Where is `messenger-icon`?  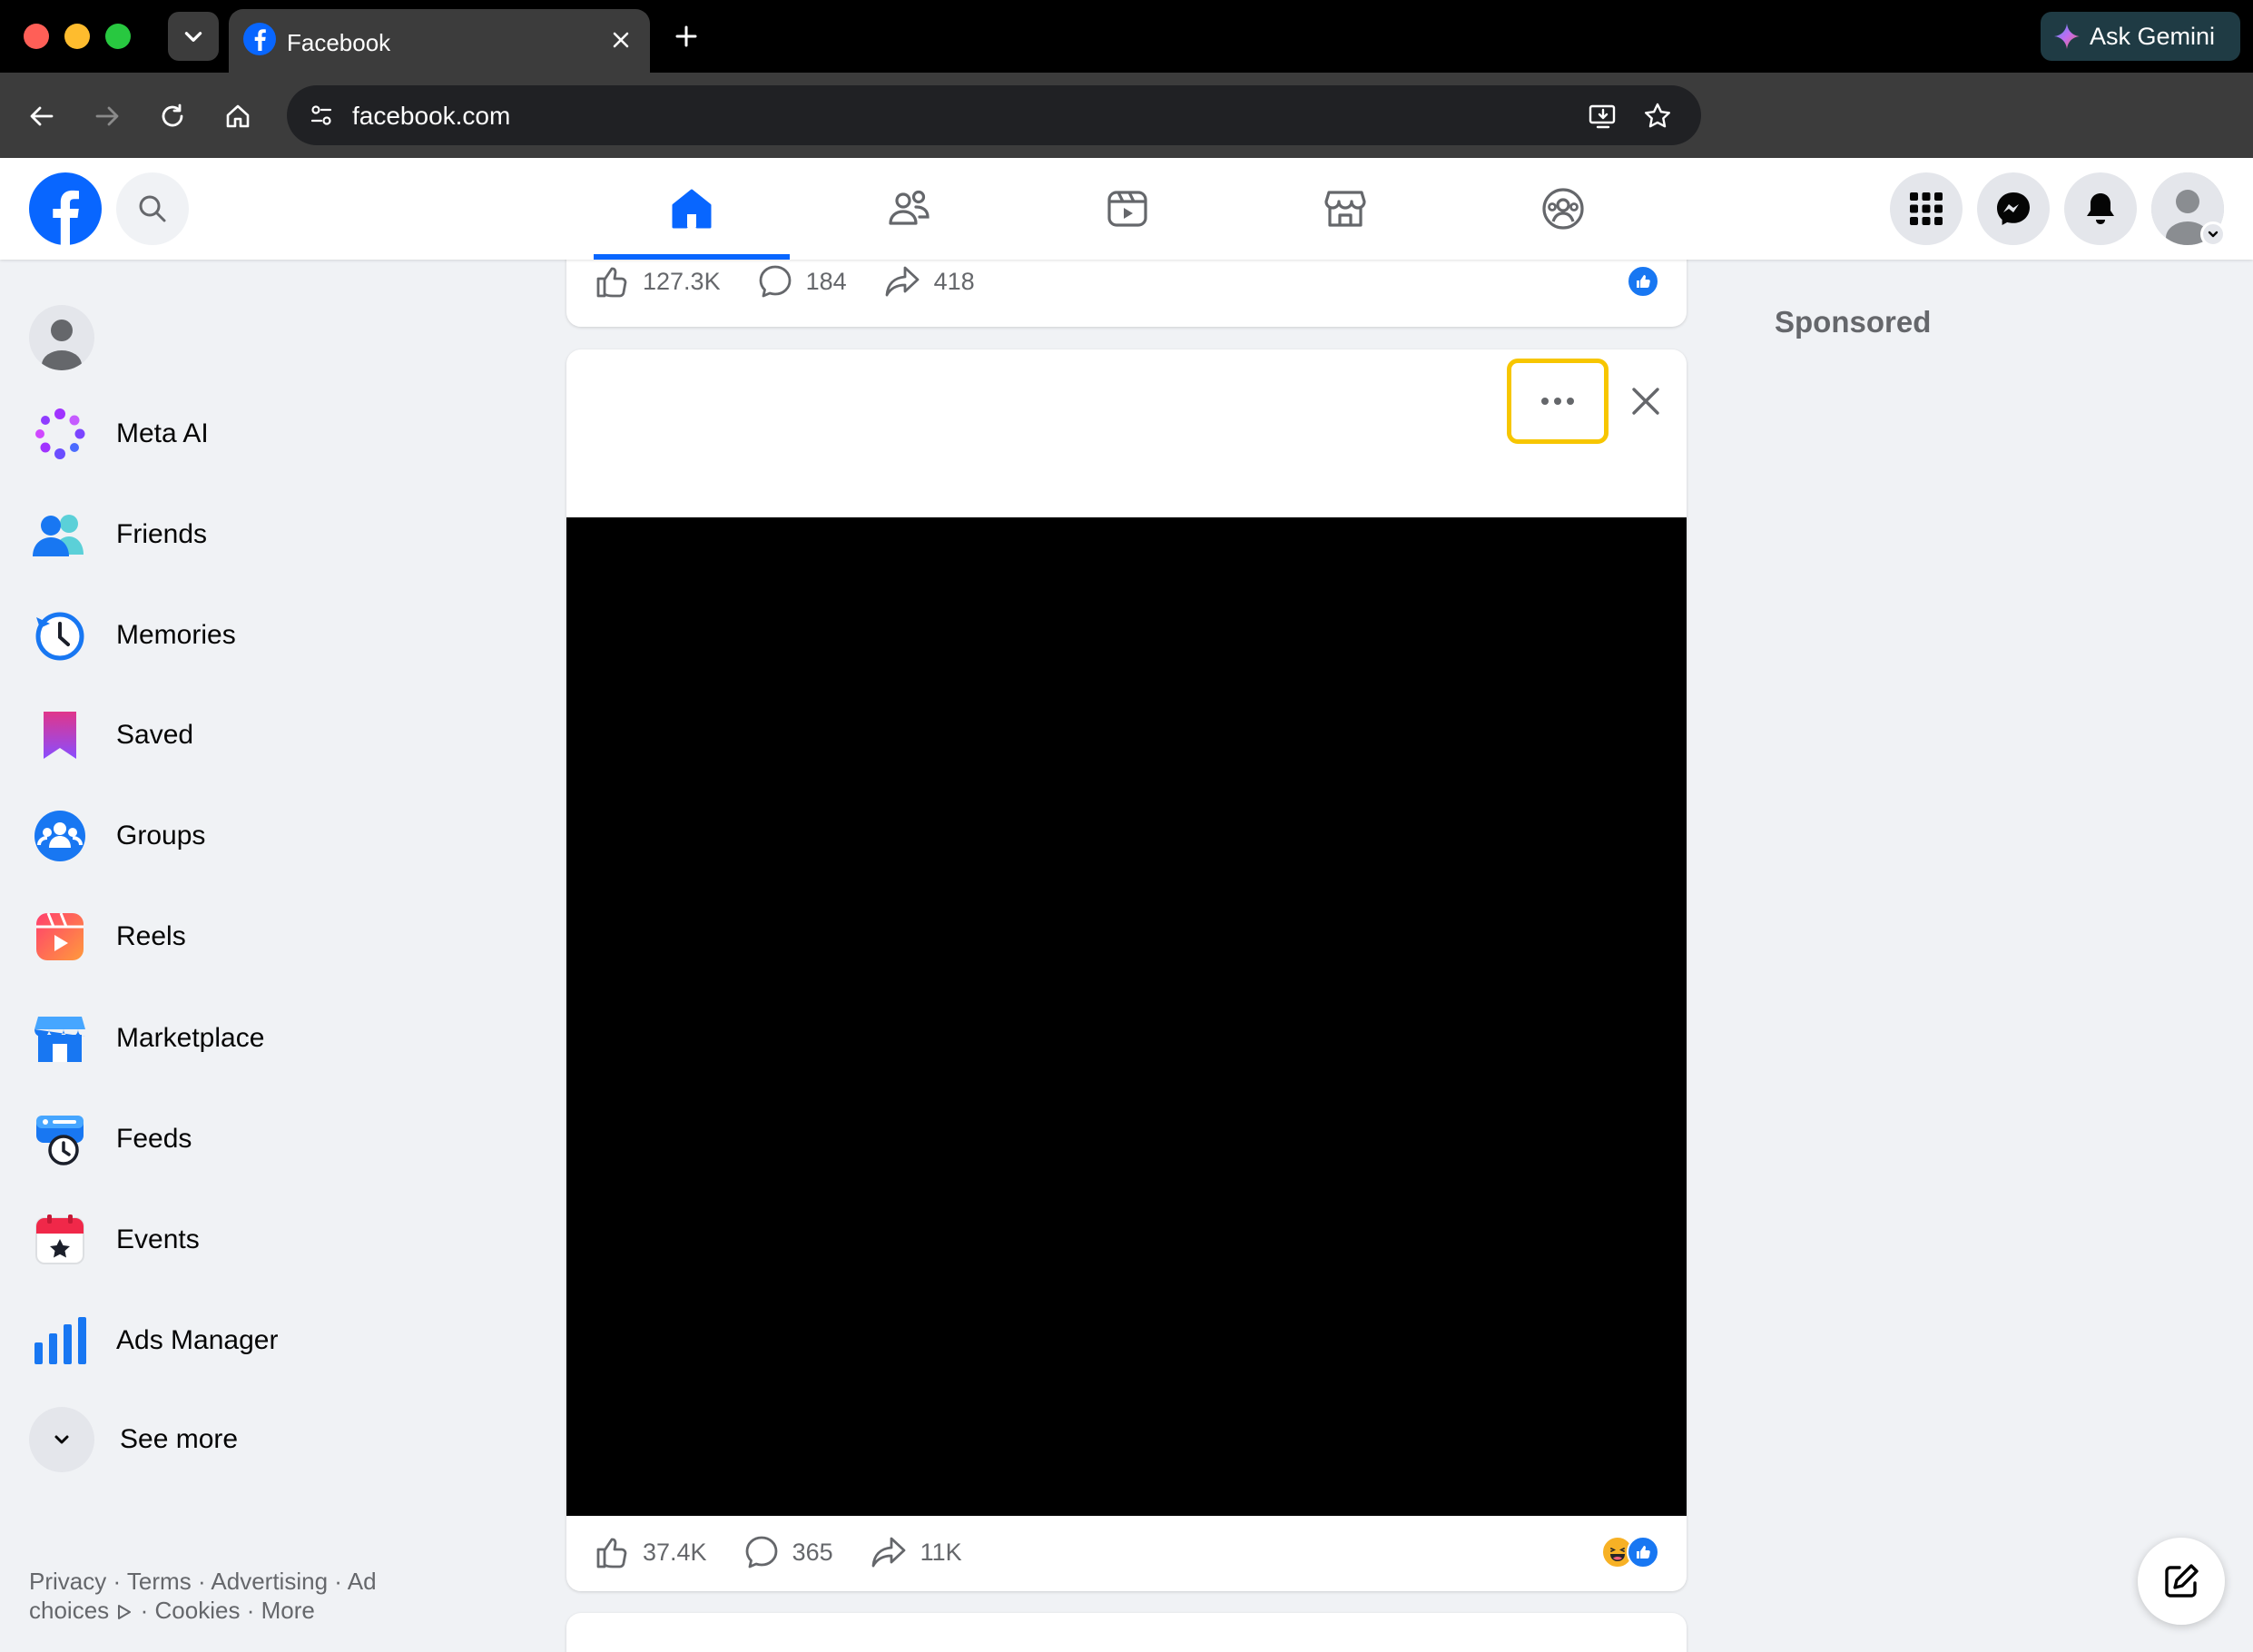
messenger-icon is located at coordinates (2014, 208).